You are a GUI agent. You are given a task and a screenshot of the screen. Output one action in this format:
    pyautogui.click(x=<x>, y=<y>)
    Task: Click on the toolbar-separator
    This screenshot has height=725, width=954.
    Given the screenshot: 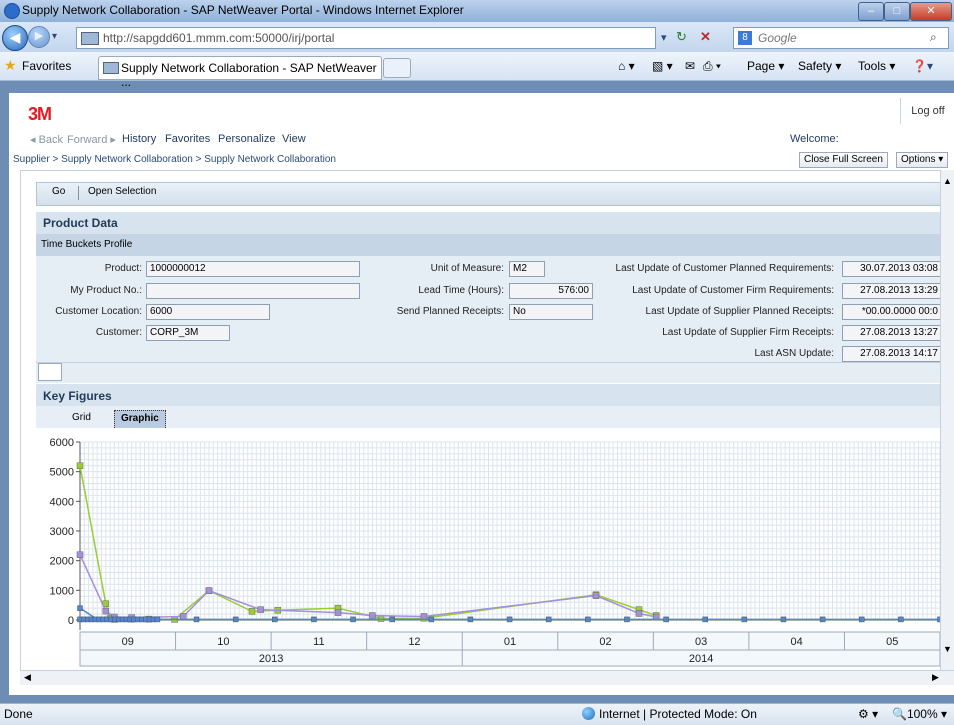 What is the action you would take?
    pyautogui.click(x=78, y=193)
    